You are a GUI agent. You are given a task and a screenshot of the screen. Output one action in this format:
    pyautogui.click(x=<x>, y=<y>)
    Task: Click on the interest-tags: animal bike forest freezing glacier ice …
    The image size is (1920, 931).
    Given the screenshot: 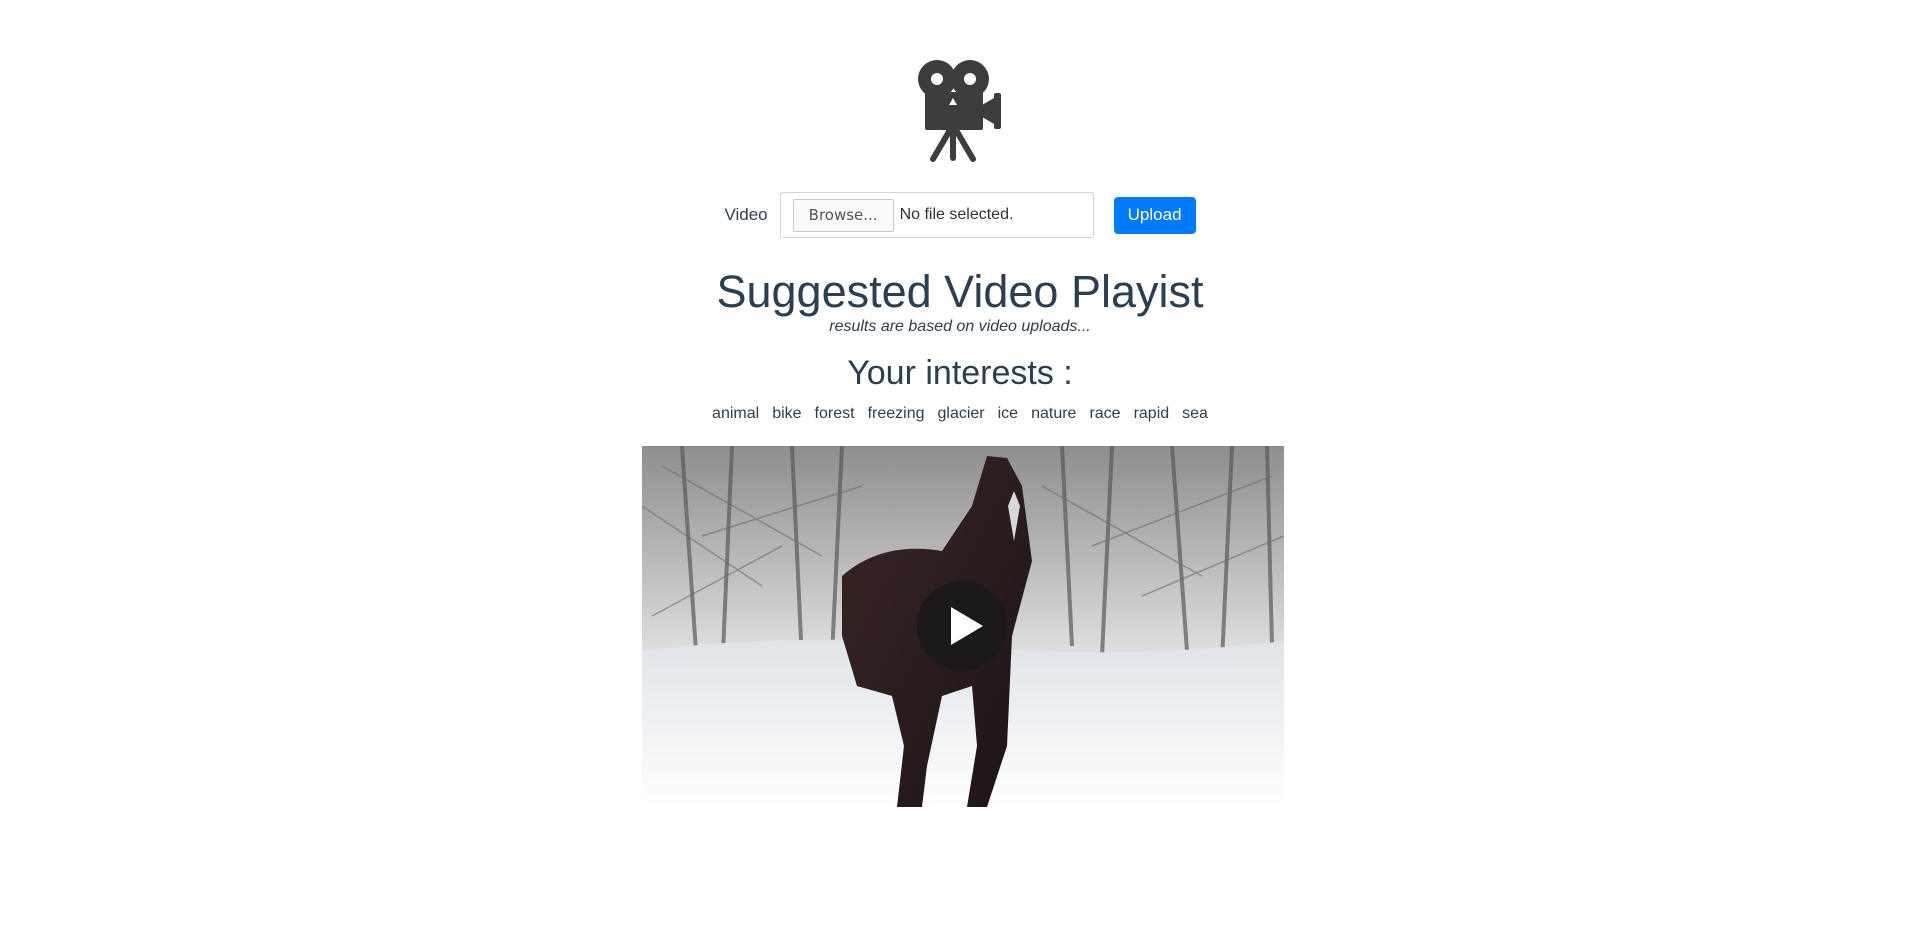 What is the action you would take?
    pyautogui.click(x=960, y=414)
    